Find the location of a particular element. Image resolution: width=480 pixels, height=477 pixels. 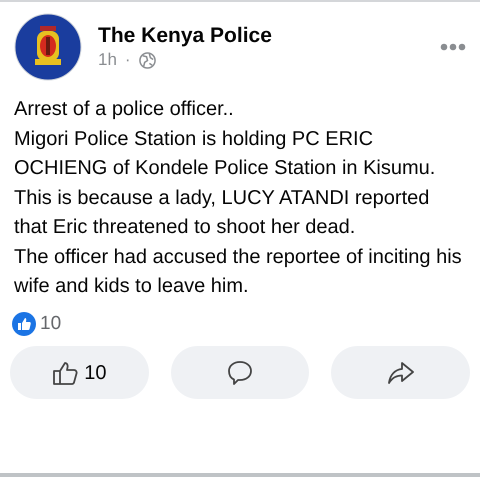

like-button: 10 is located at coordinates (79, 372).